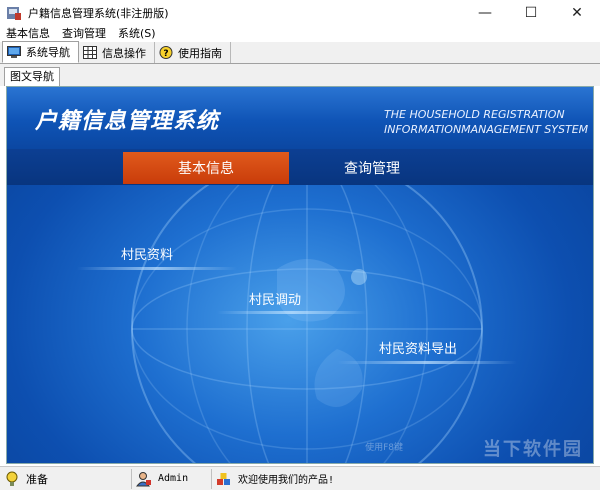  I want to click on tab-label: 系统导航, so click(48, 52).